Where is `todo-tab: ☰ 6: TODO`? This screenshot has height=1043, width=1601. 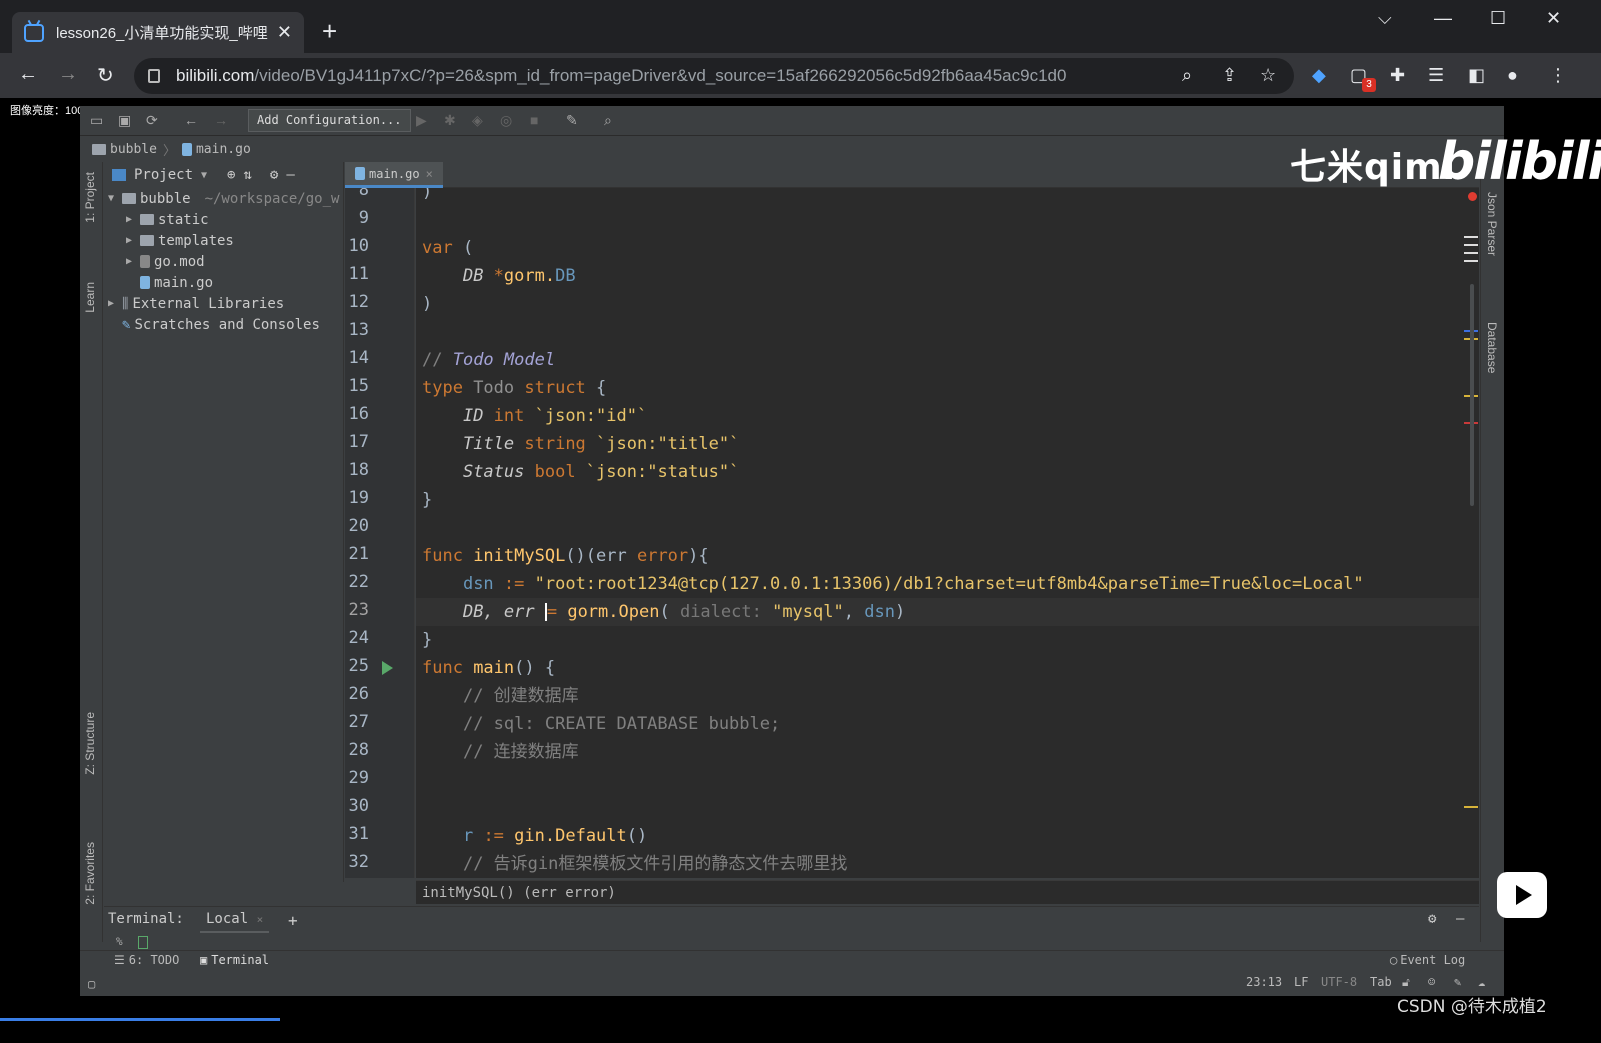
todo-tab: ☰ 6: TODO is located at coordinates (146, 960).